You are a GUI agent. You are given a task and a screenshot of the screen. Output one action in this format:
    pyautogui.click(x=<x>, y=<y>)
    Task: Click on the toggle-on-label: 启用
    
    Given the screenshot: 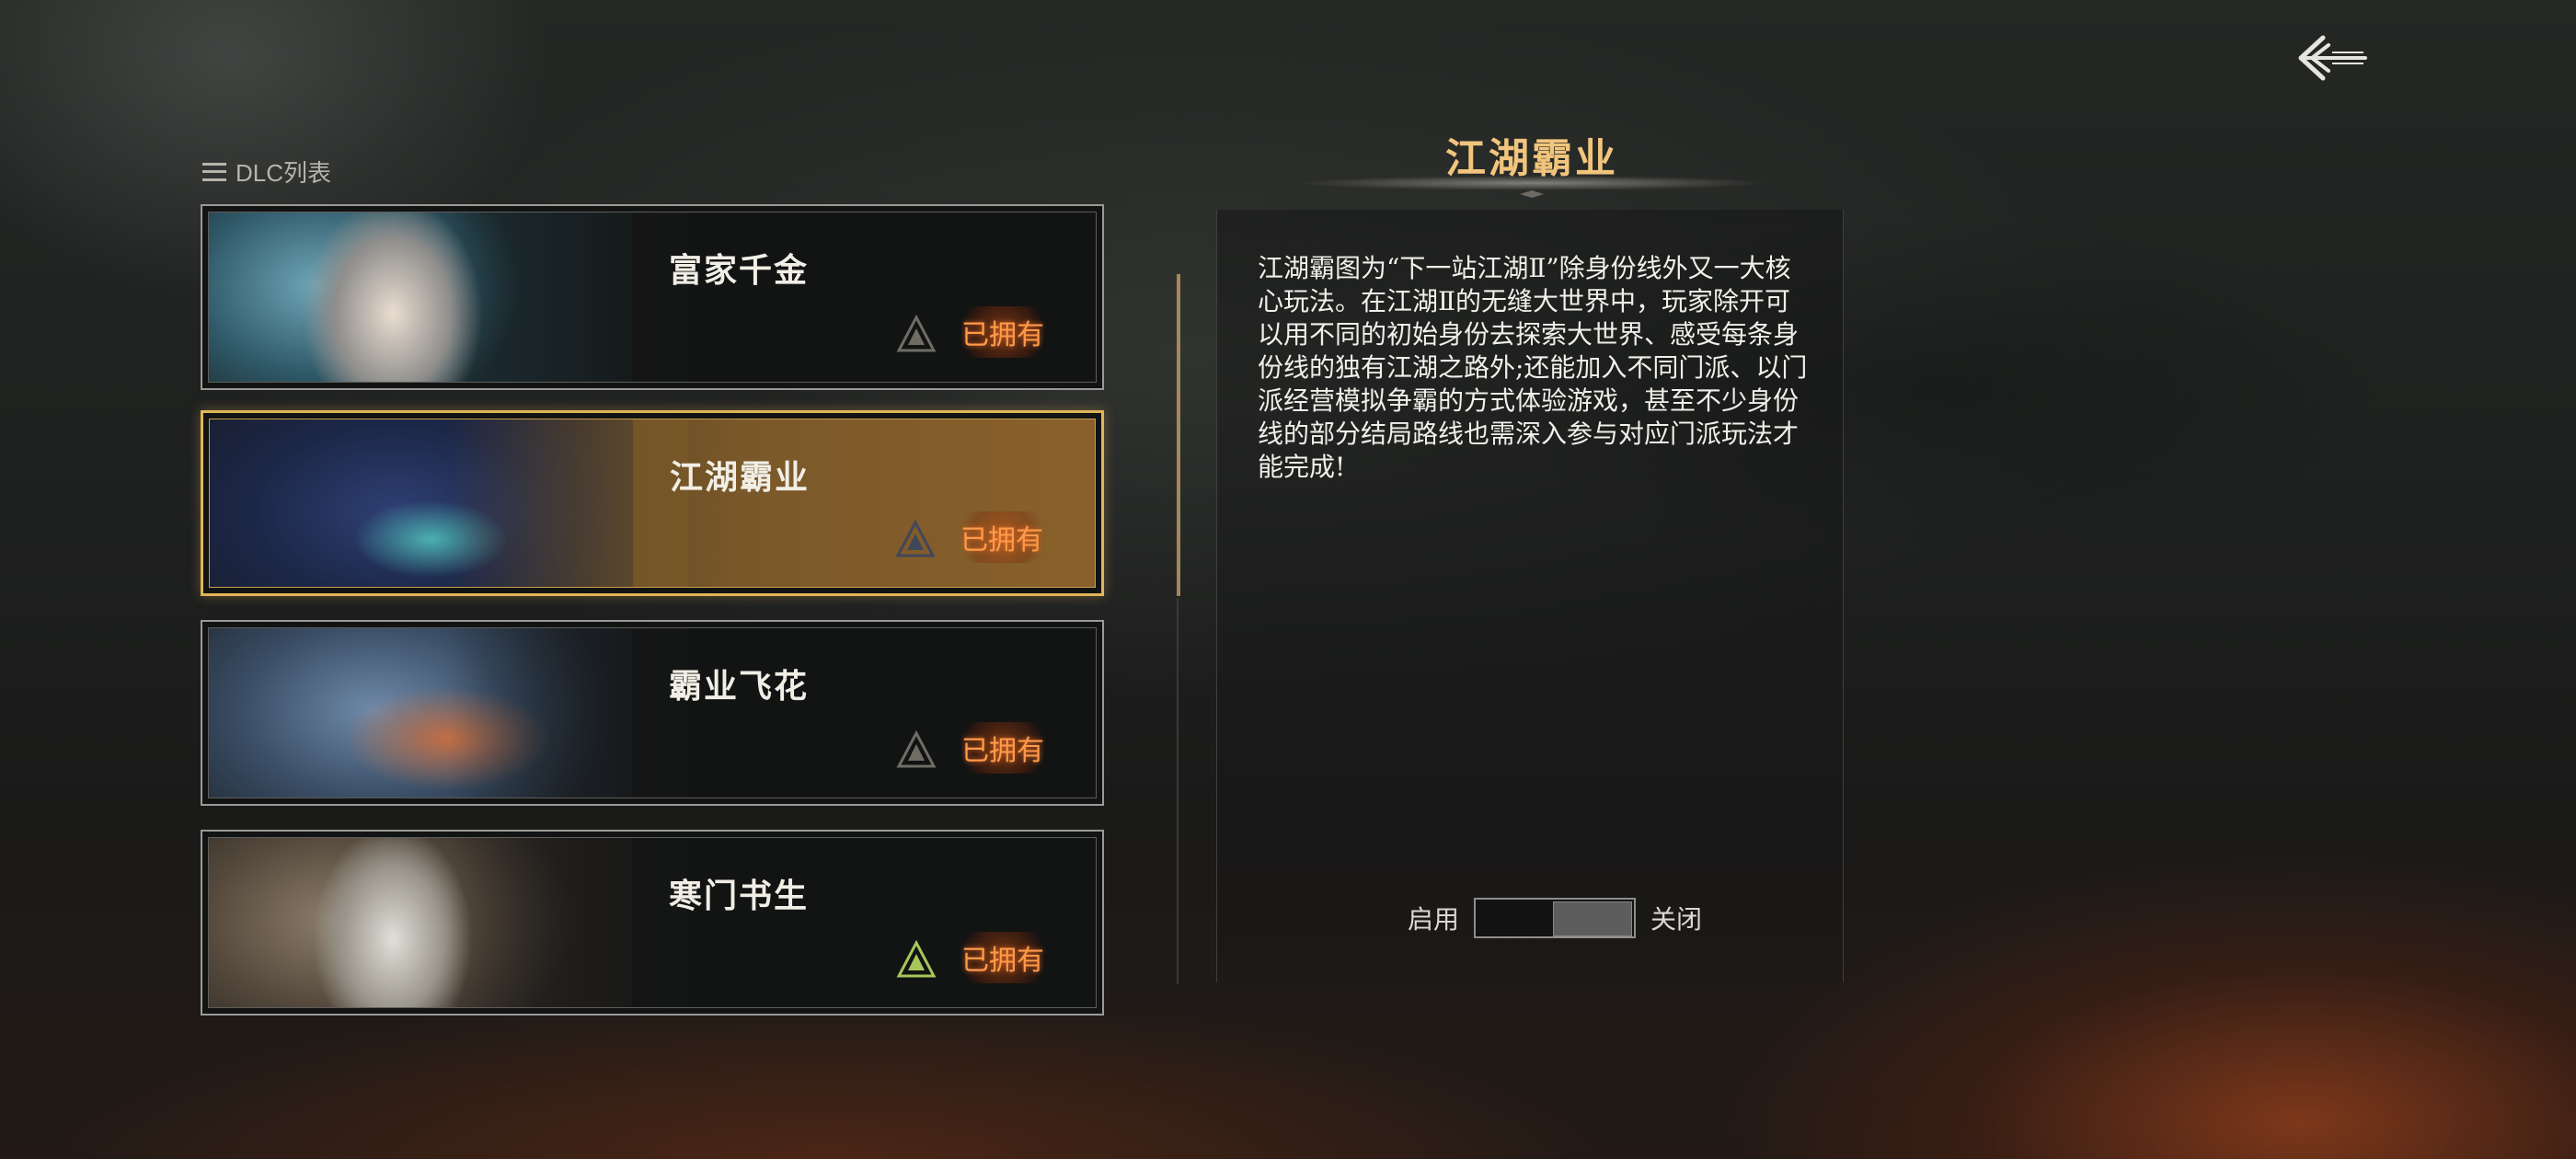 What is the action you would take?
    pyautogui.click(x=1434, y=919)
    